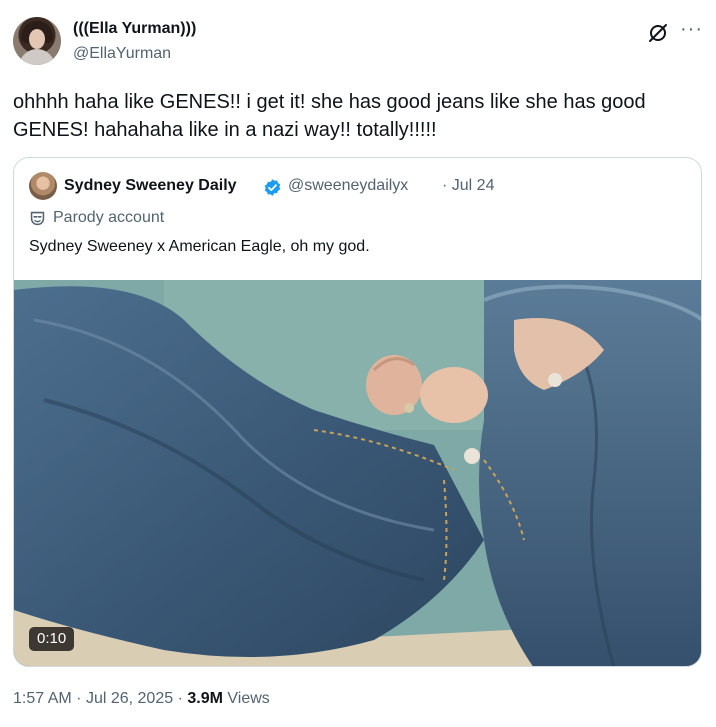  What do you see at coordinates (52, 639) in the screenshot?
I see `video-duration-badge: 0:10` at bounding box center [52, 639].